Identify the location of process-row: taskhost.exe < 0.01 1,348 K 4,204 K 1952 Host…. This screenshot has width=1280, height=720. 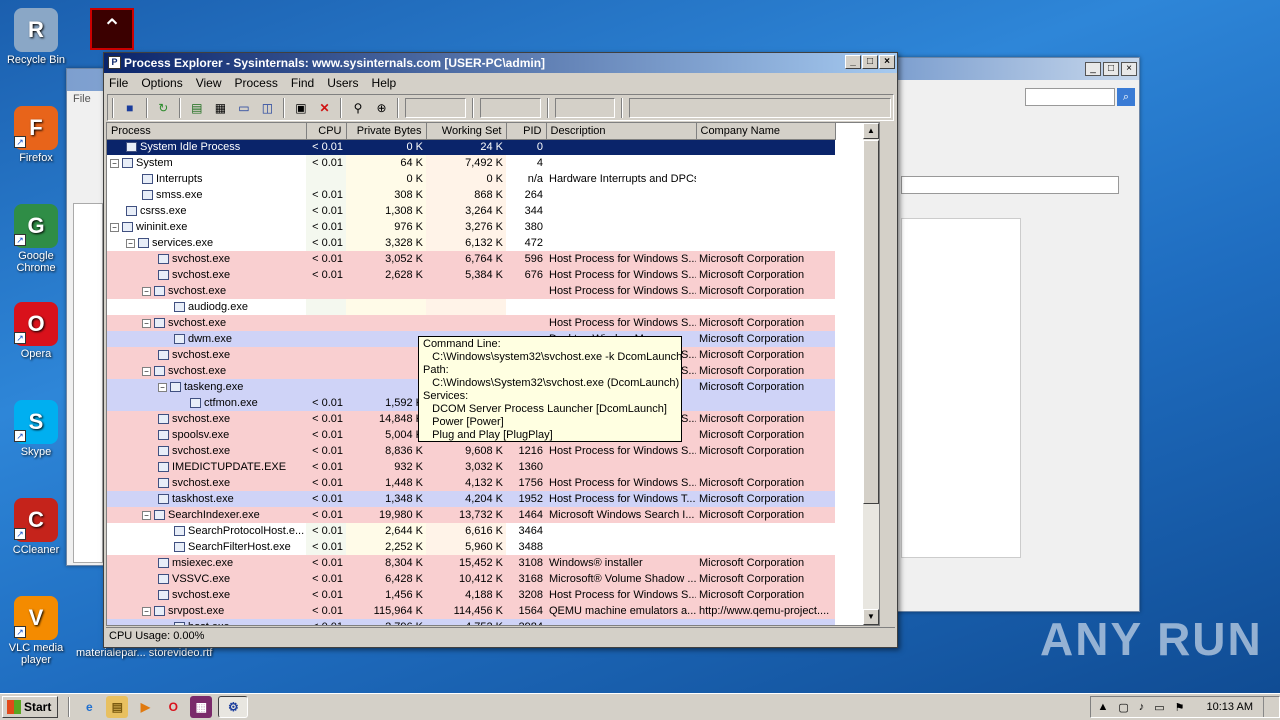
(471, 499).